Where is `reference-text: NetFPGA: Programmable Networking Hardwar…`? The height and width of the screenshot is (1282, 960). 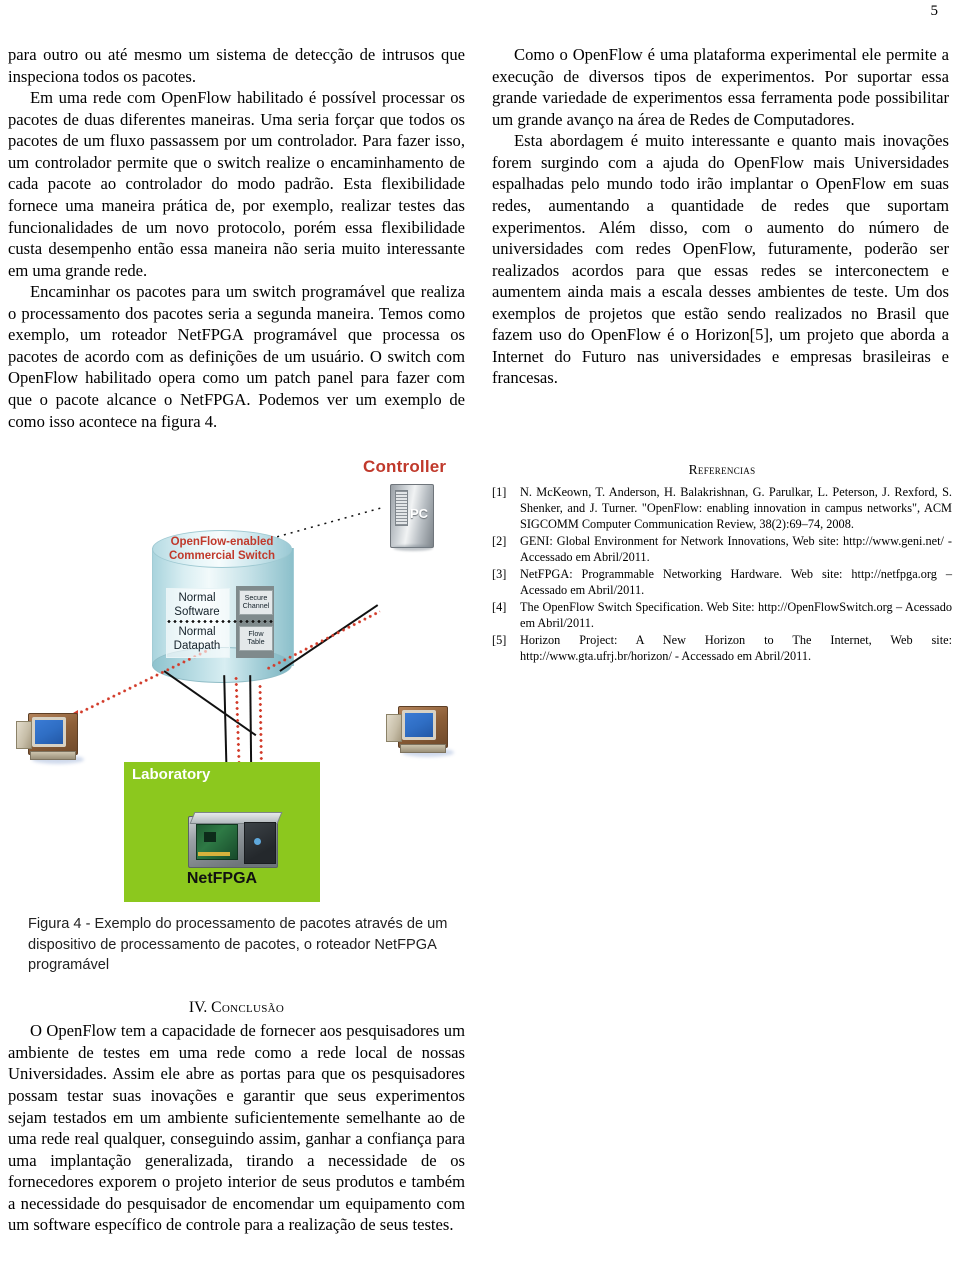
reference-text: NetFPGA: Programmable Networking Hardwar… is located at coordinates (736, 581).